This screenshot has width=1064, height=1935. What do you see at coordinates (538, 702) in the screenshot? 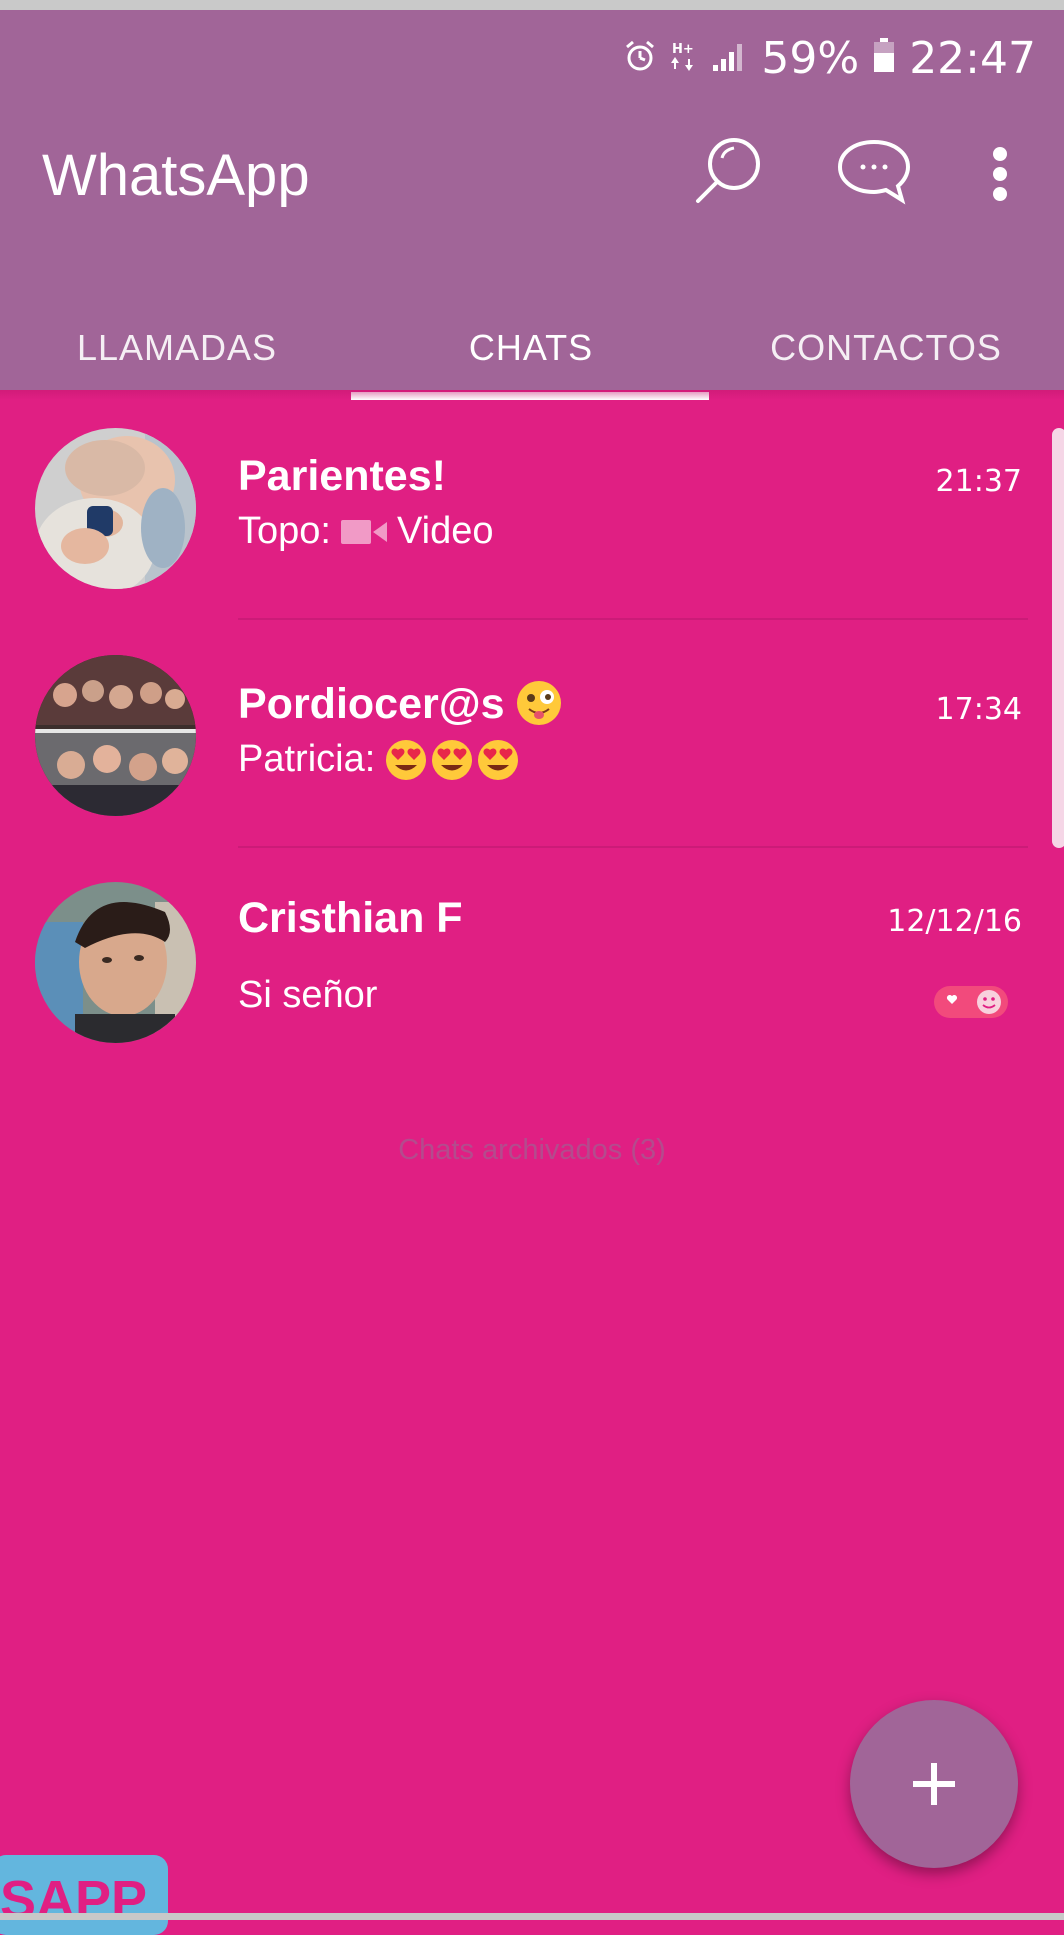
I see `zany-face-emoji` at bounding box center [538, 702].